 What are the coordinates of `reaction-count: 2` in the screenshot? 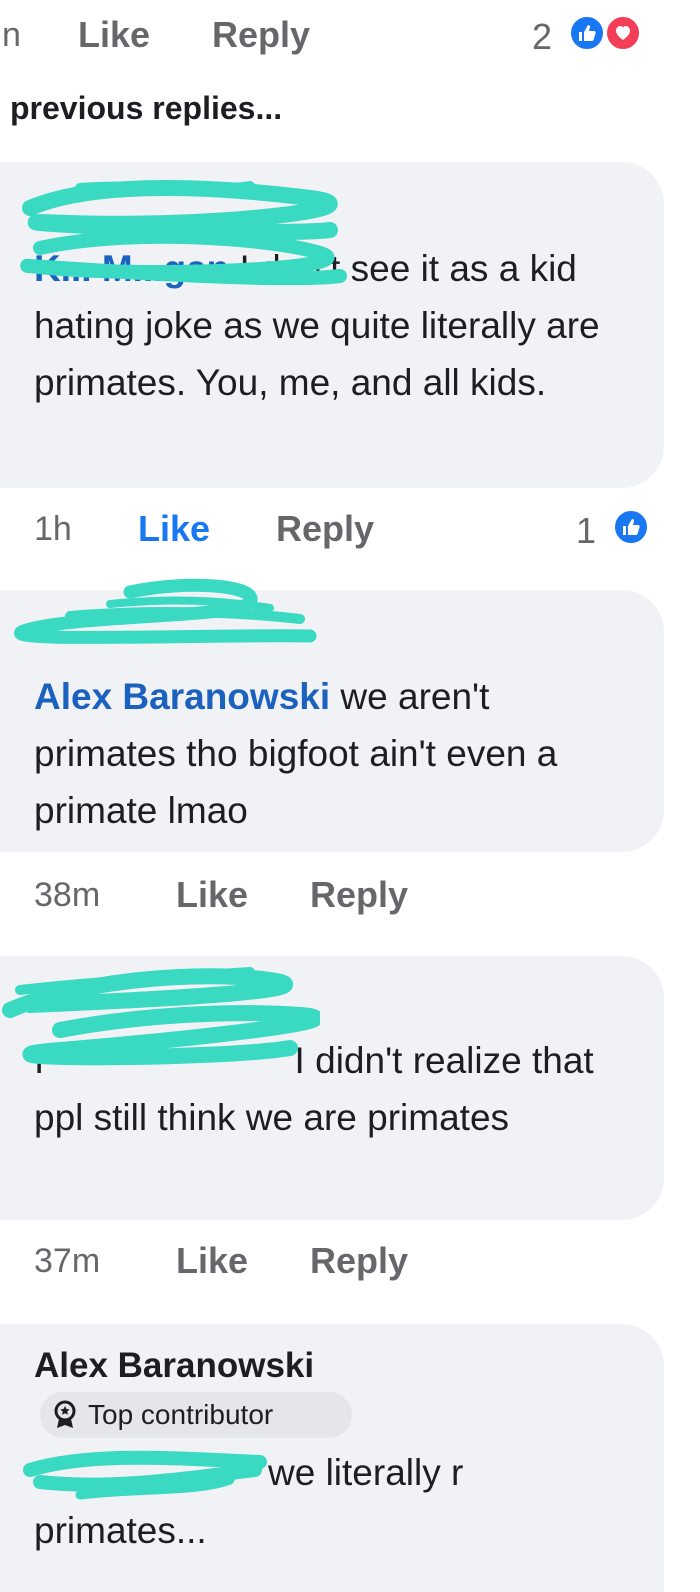 It's located at (542, 36).